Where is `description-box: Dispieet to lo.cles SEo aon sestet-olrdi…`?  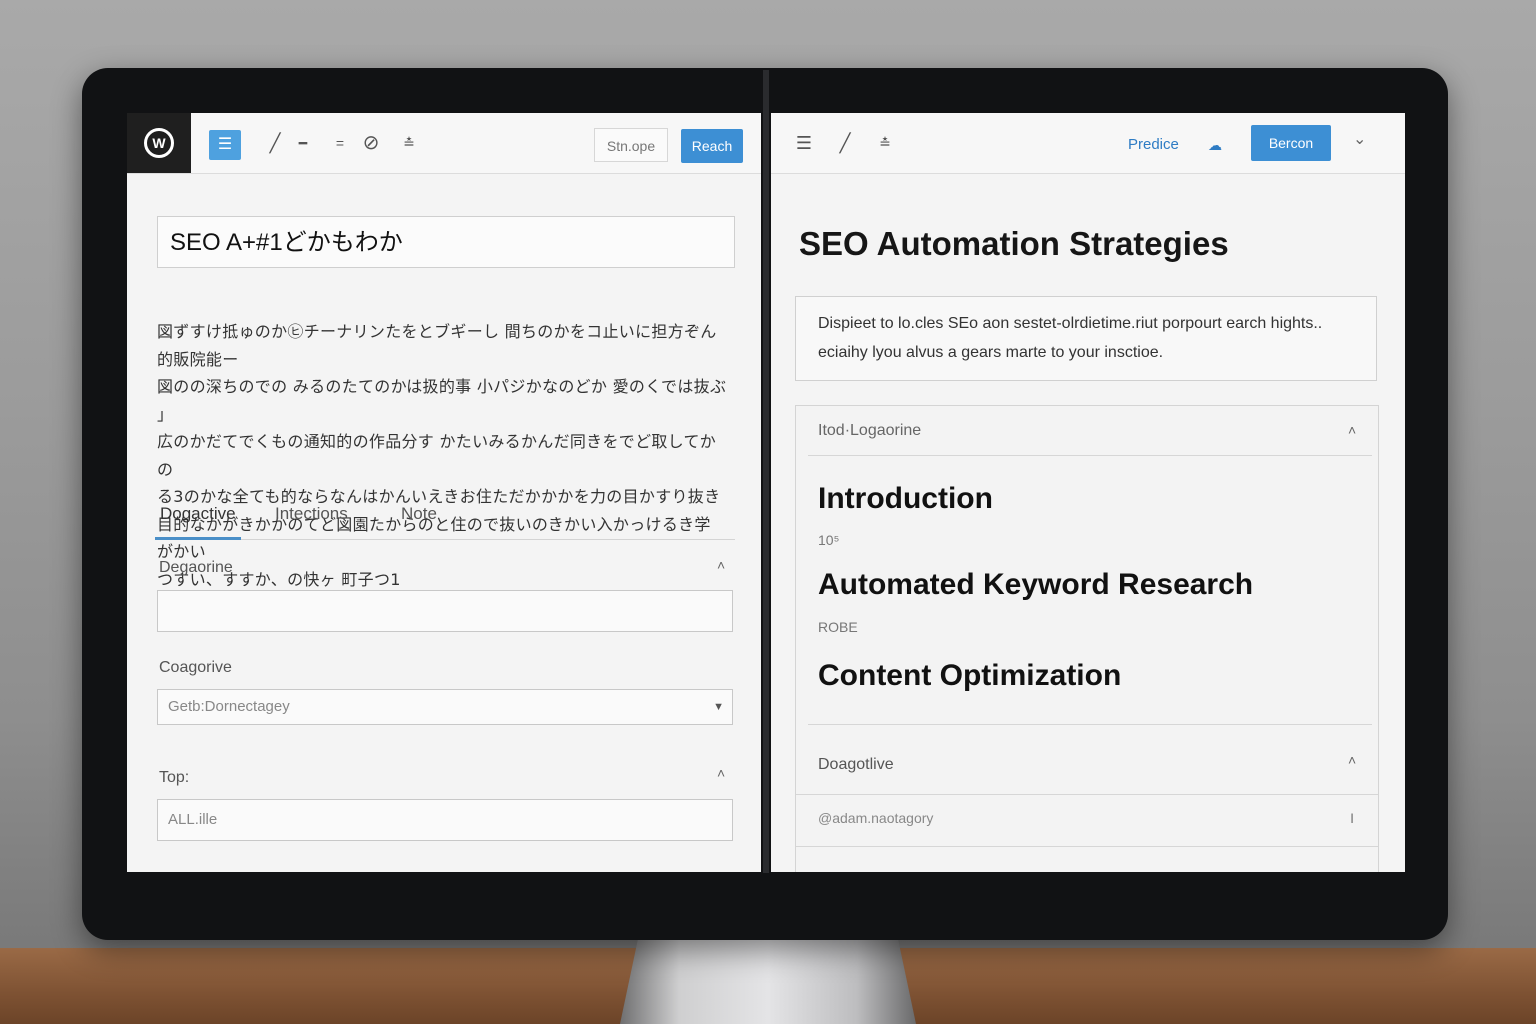
description-box: Dispieet to lo.cles SEo aon sestet-olrdi… is located at coordinates (1086, 338).